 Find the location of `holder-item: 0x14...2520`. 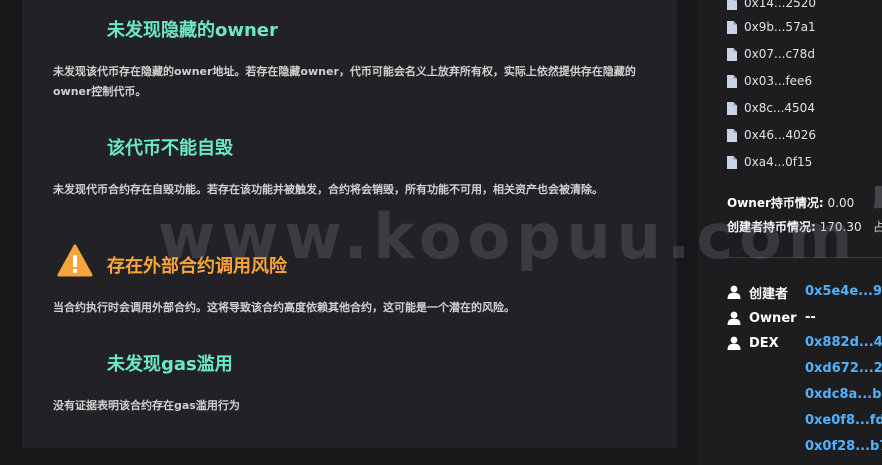

holder-item: 0x14...2520 is located at coordinates (771, 5).